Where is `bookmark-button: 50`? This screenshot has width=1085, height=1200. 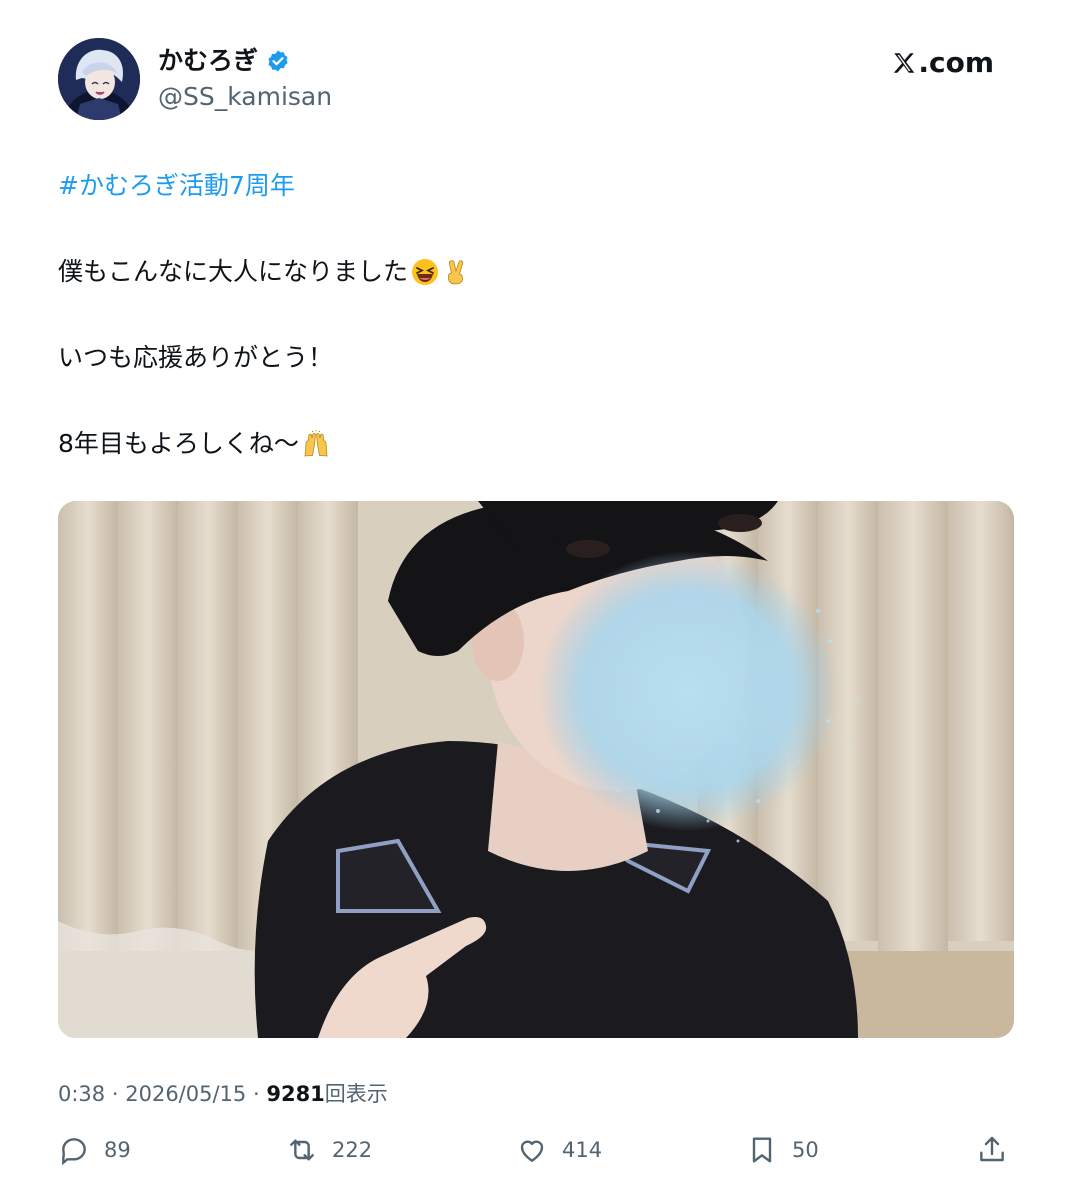
bookmark-button: 50 is located at coordinates (782, 1150).